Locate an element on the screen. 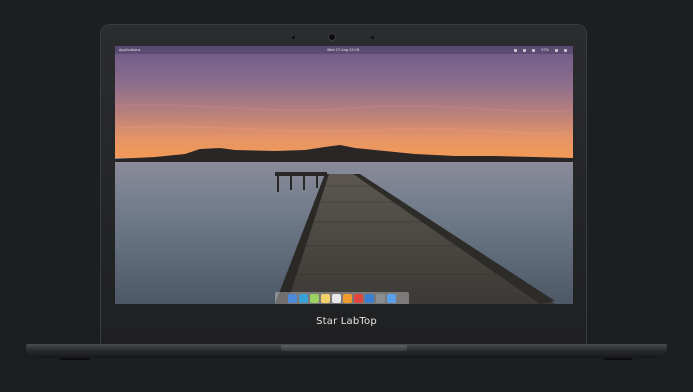 Image resolution: width=693 pixels, height=392 pixels. lid-opening-notch is located at coordinates (344, 348).